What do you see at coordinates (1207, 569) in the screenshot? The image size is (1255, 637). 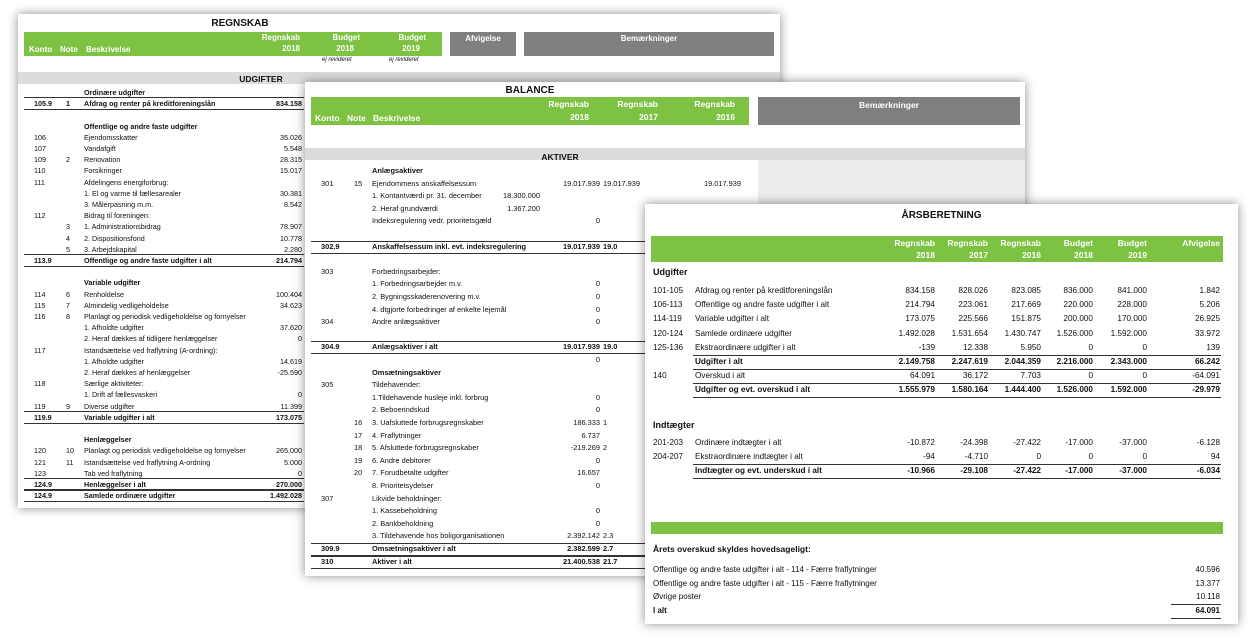 I see `value-cell: 40.596` at bounding box center [1207, 569].